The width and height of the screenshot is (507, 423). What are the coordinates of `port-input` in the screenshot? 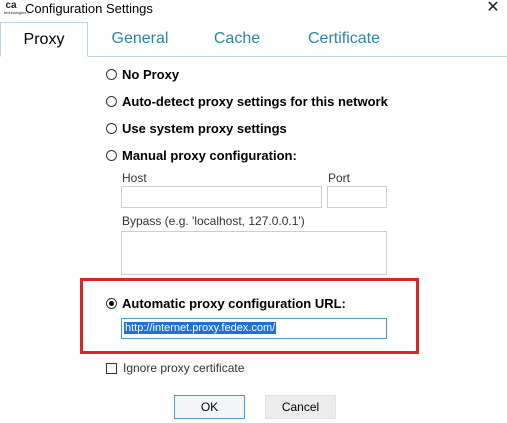 It's located at (357, 197).